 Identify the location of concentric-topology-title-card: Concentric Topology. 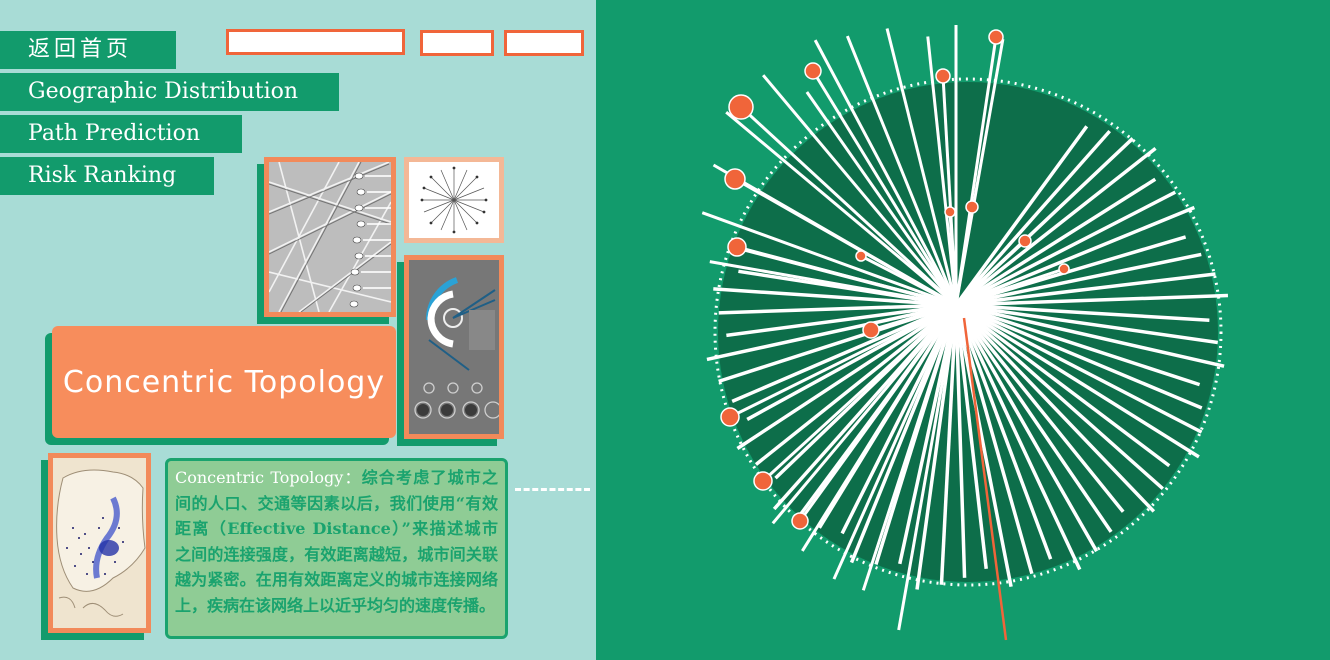
(224, 382).